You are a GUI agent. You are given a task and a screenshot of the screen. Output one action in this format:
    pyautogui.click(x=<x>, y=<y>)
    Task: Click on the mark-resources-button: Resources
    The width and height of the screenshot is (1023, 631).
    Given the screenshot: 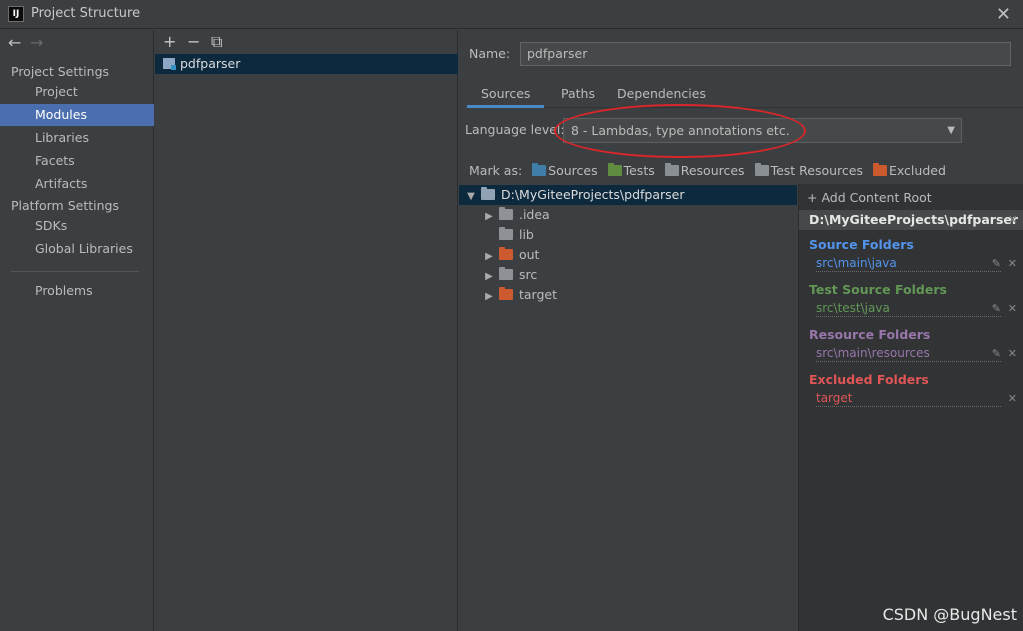 What is the action you would take?
    pyautogui.click(x=704, y=170)
    